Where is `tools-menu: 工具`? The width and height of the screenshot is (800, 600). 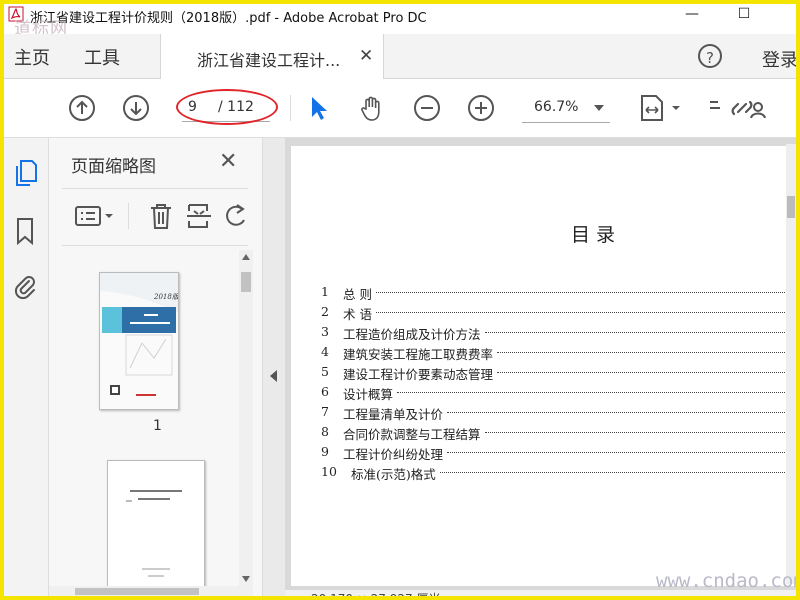 tools-menu: 工具 is located at coordinates (102, 57).